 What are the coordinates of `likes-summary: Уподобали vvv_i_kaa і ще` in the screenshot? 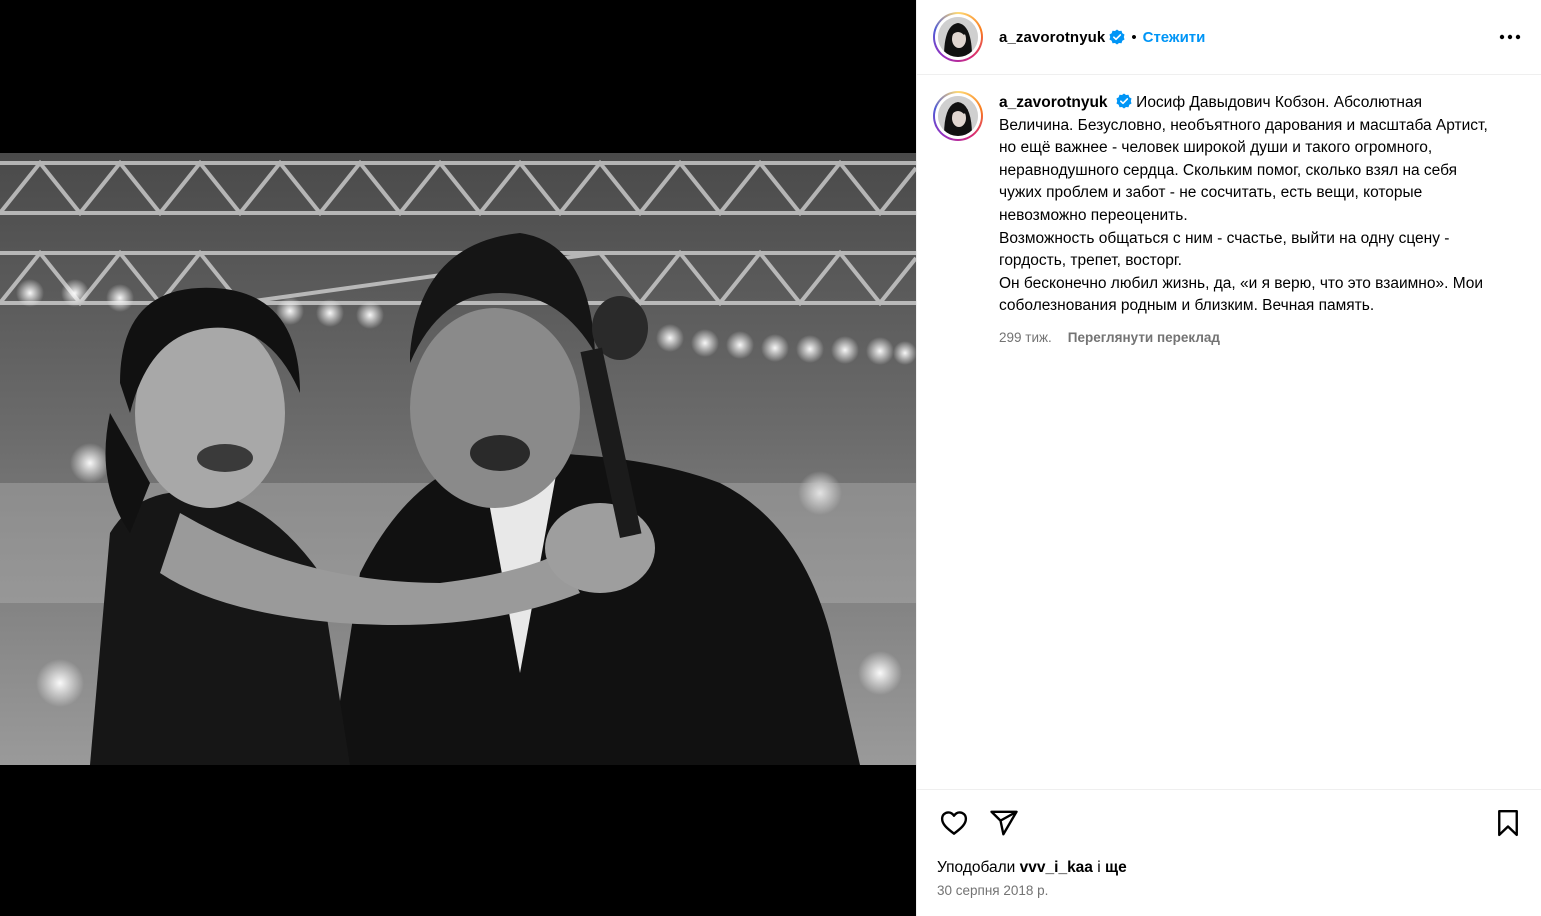 It's located at (1229, 868).